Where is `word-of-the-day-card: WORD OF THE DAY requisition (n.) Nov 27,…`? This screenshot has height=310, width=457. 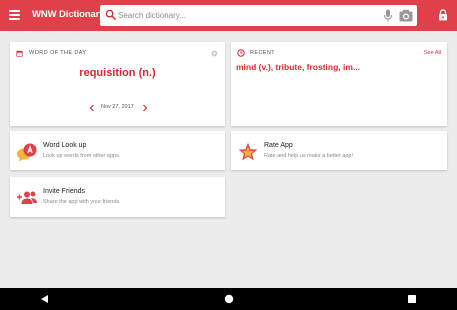 word-of-the-day-card: WORD OF THE DAY requisition (n.) Nov 27,… is located at coordinates (117, 84).